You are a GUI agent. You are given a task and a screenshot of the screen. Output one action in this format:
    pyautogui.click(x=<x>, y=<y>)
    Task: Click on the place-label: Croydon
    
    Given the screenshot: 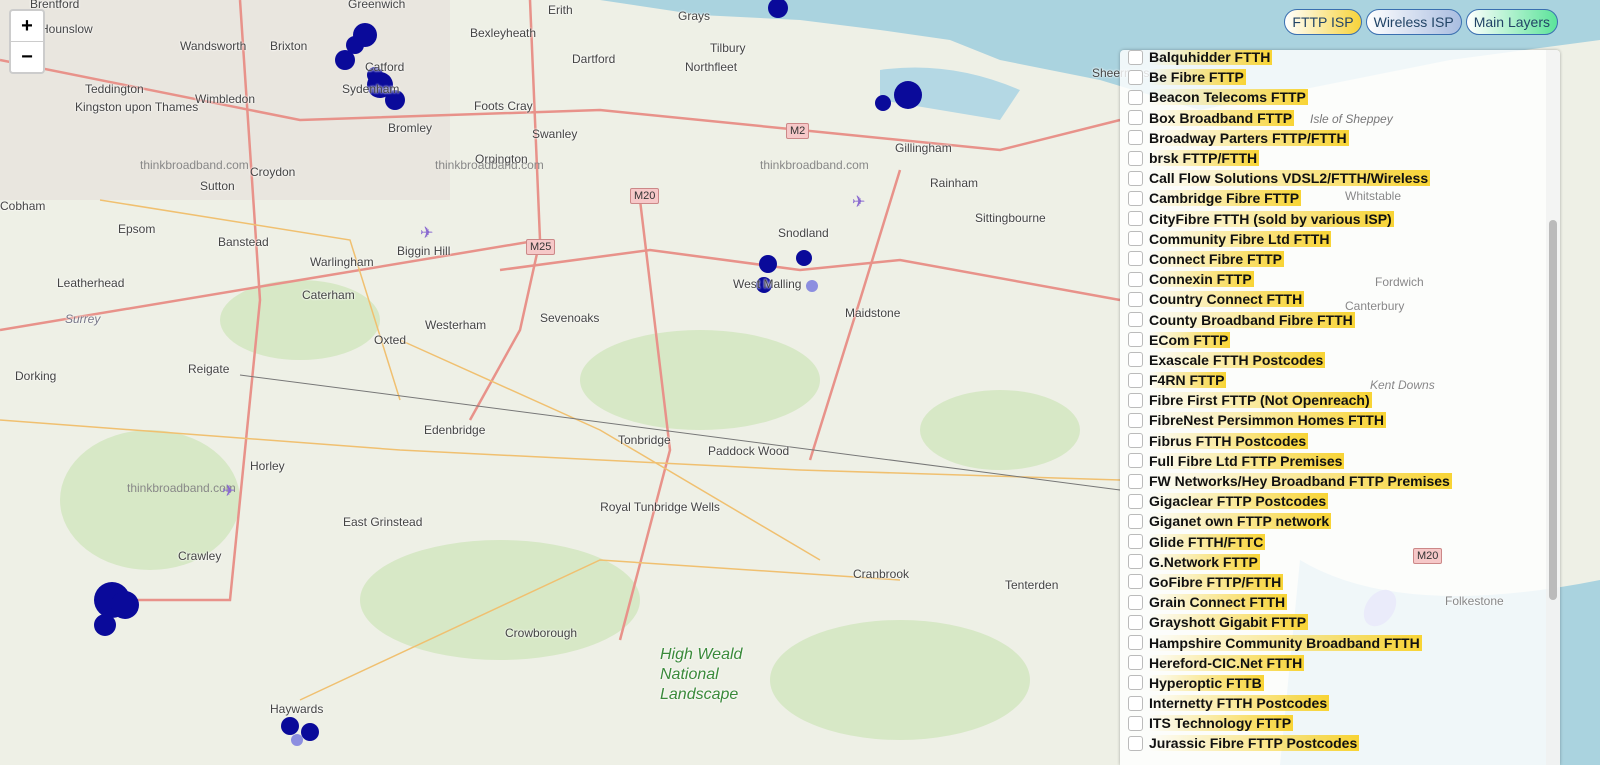 What is the action you would take?
    pyautogui.click(x=273, y=172)
    